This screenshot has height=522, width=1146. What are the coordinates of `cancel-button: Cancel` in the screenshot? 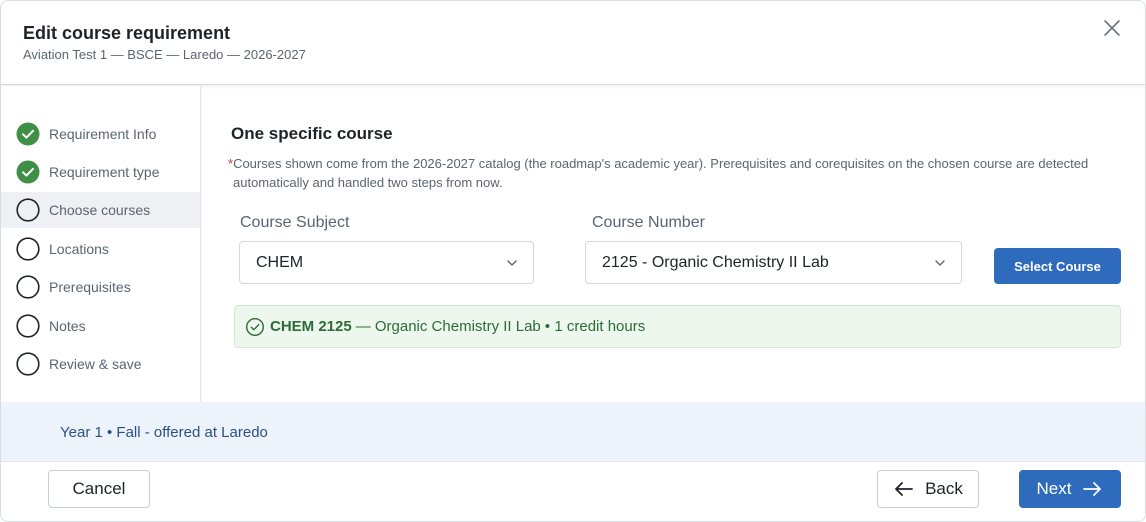 It's located at (99, 489).